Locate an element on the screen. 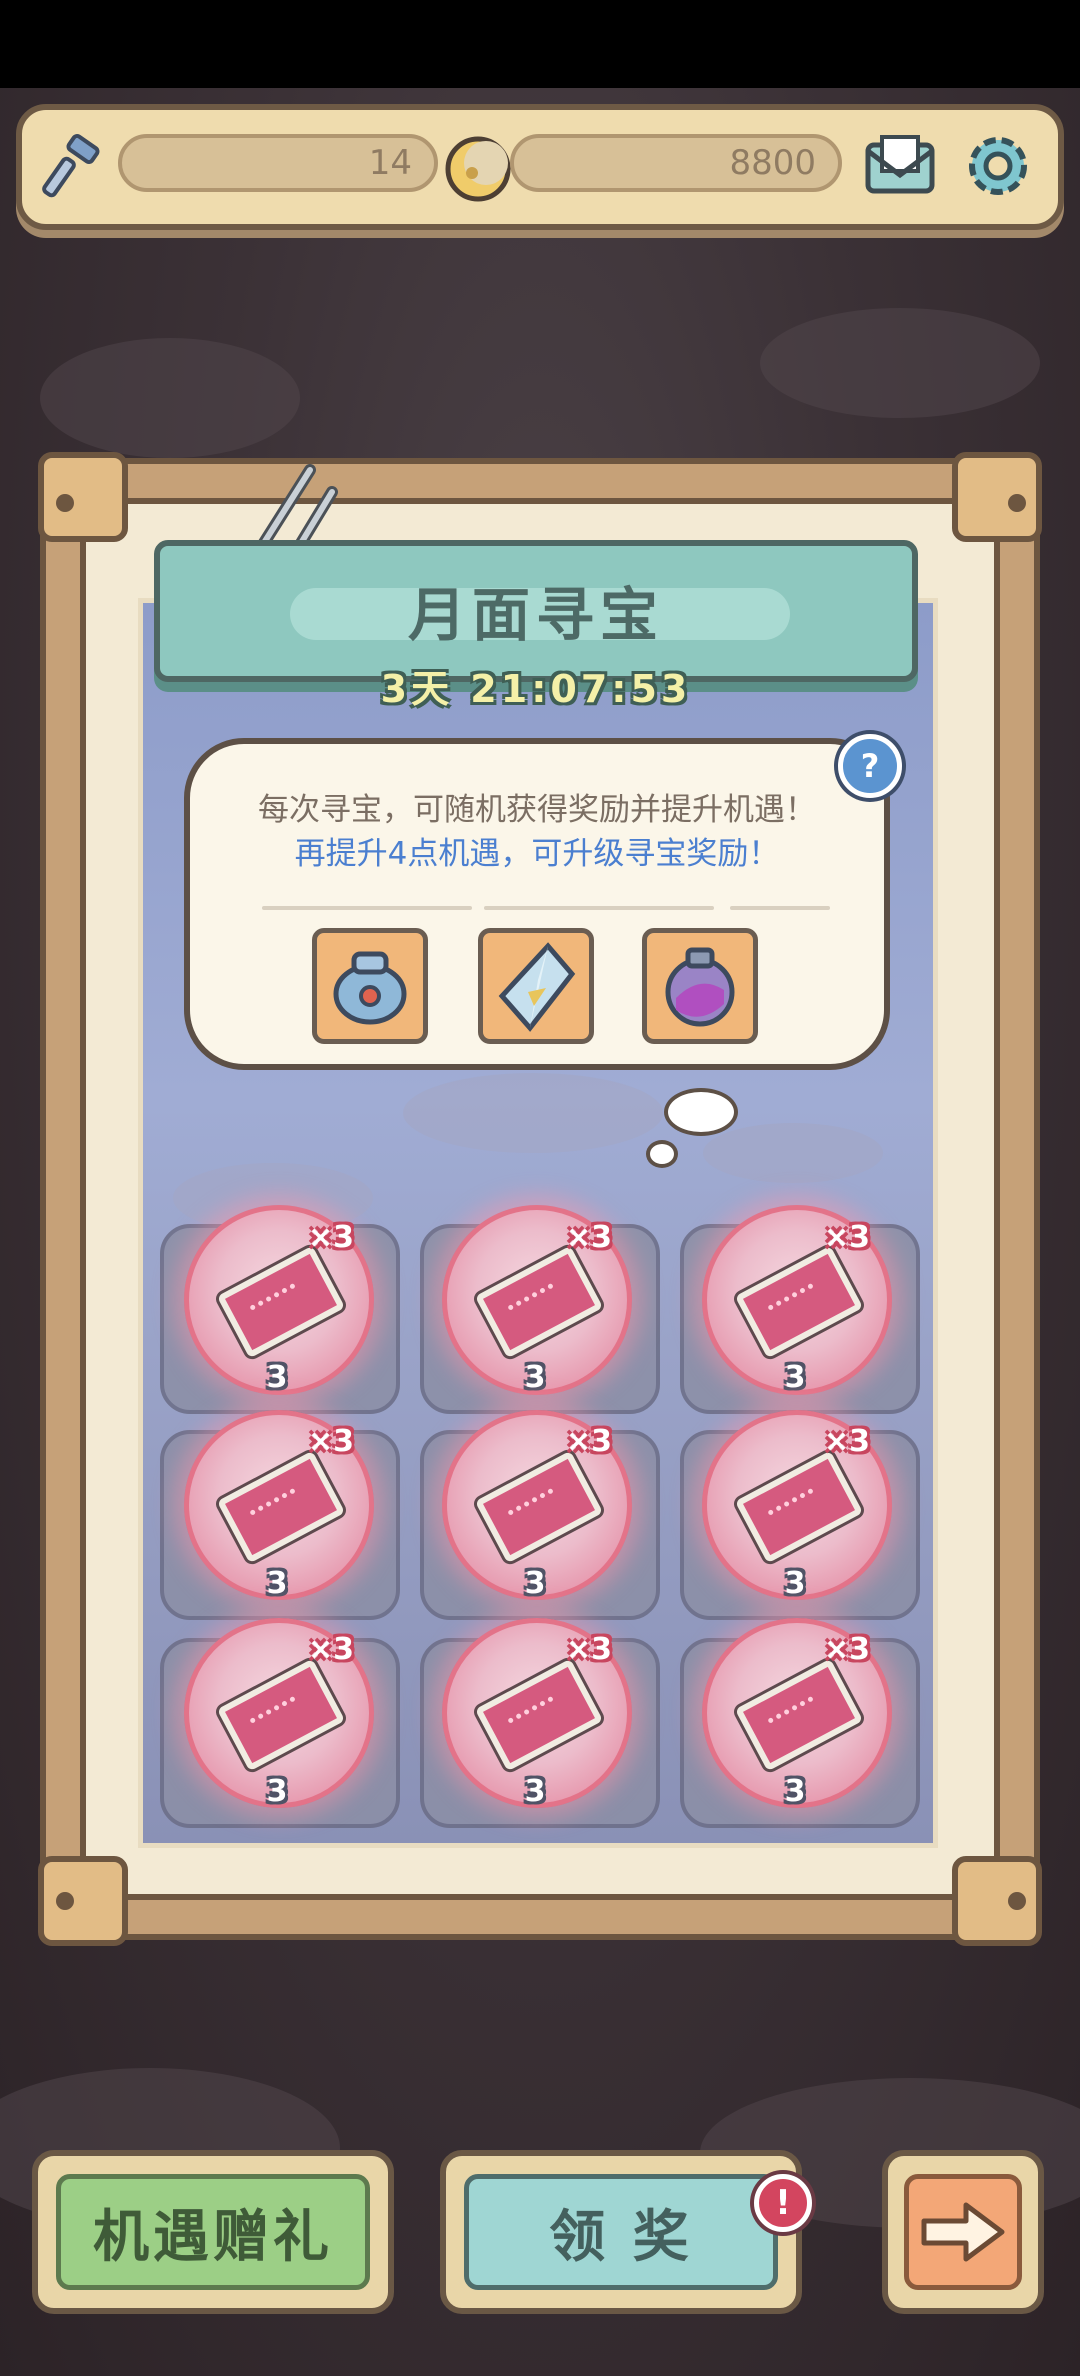 The image size is (1080, 2376). info-text-line1: 每次寻宝，可随机获得奖励并提升机遇！ is located at coordinates (537, 810).